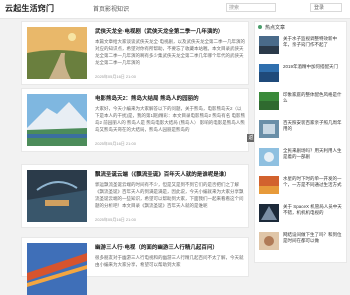 The height and width of the screenshot is (295, 350). I want to click on sidebar-item-title: 关于水子监视调整特效新中年，亲子窍门作不起了, so click(313, 42).